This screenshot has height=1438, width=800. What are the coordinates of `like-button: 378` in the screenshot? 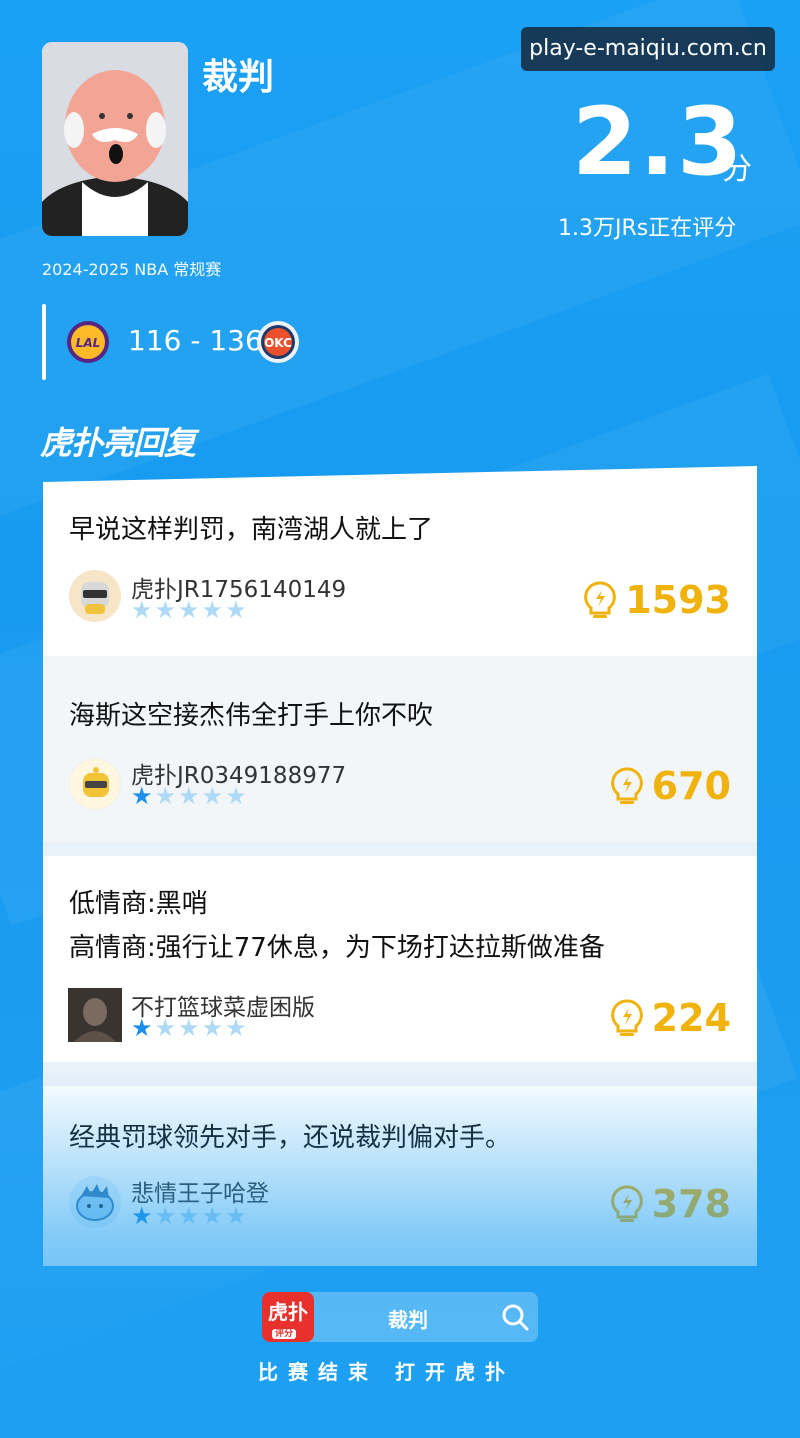 It's located at (670, 1204).